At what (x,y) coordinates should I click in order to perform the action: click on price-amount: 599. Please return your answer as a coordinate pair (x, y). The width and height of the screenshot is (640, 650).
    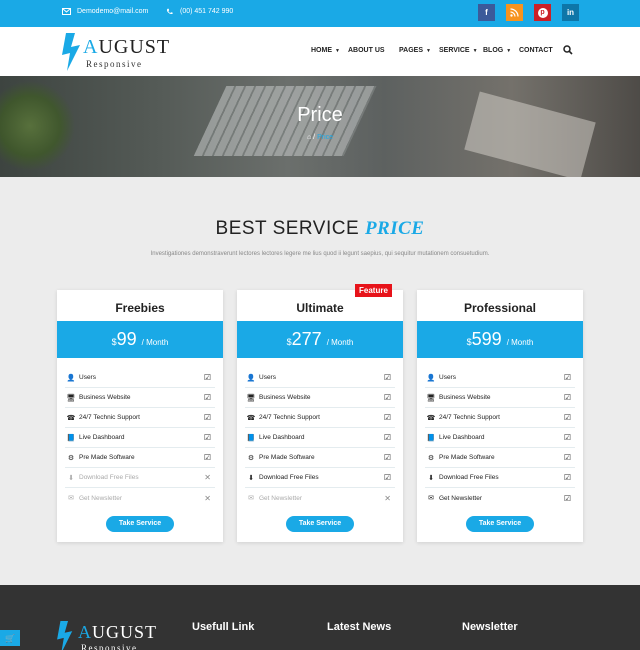
    Looking at the image, I should click on (486, 339).